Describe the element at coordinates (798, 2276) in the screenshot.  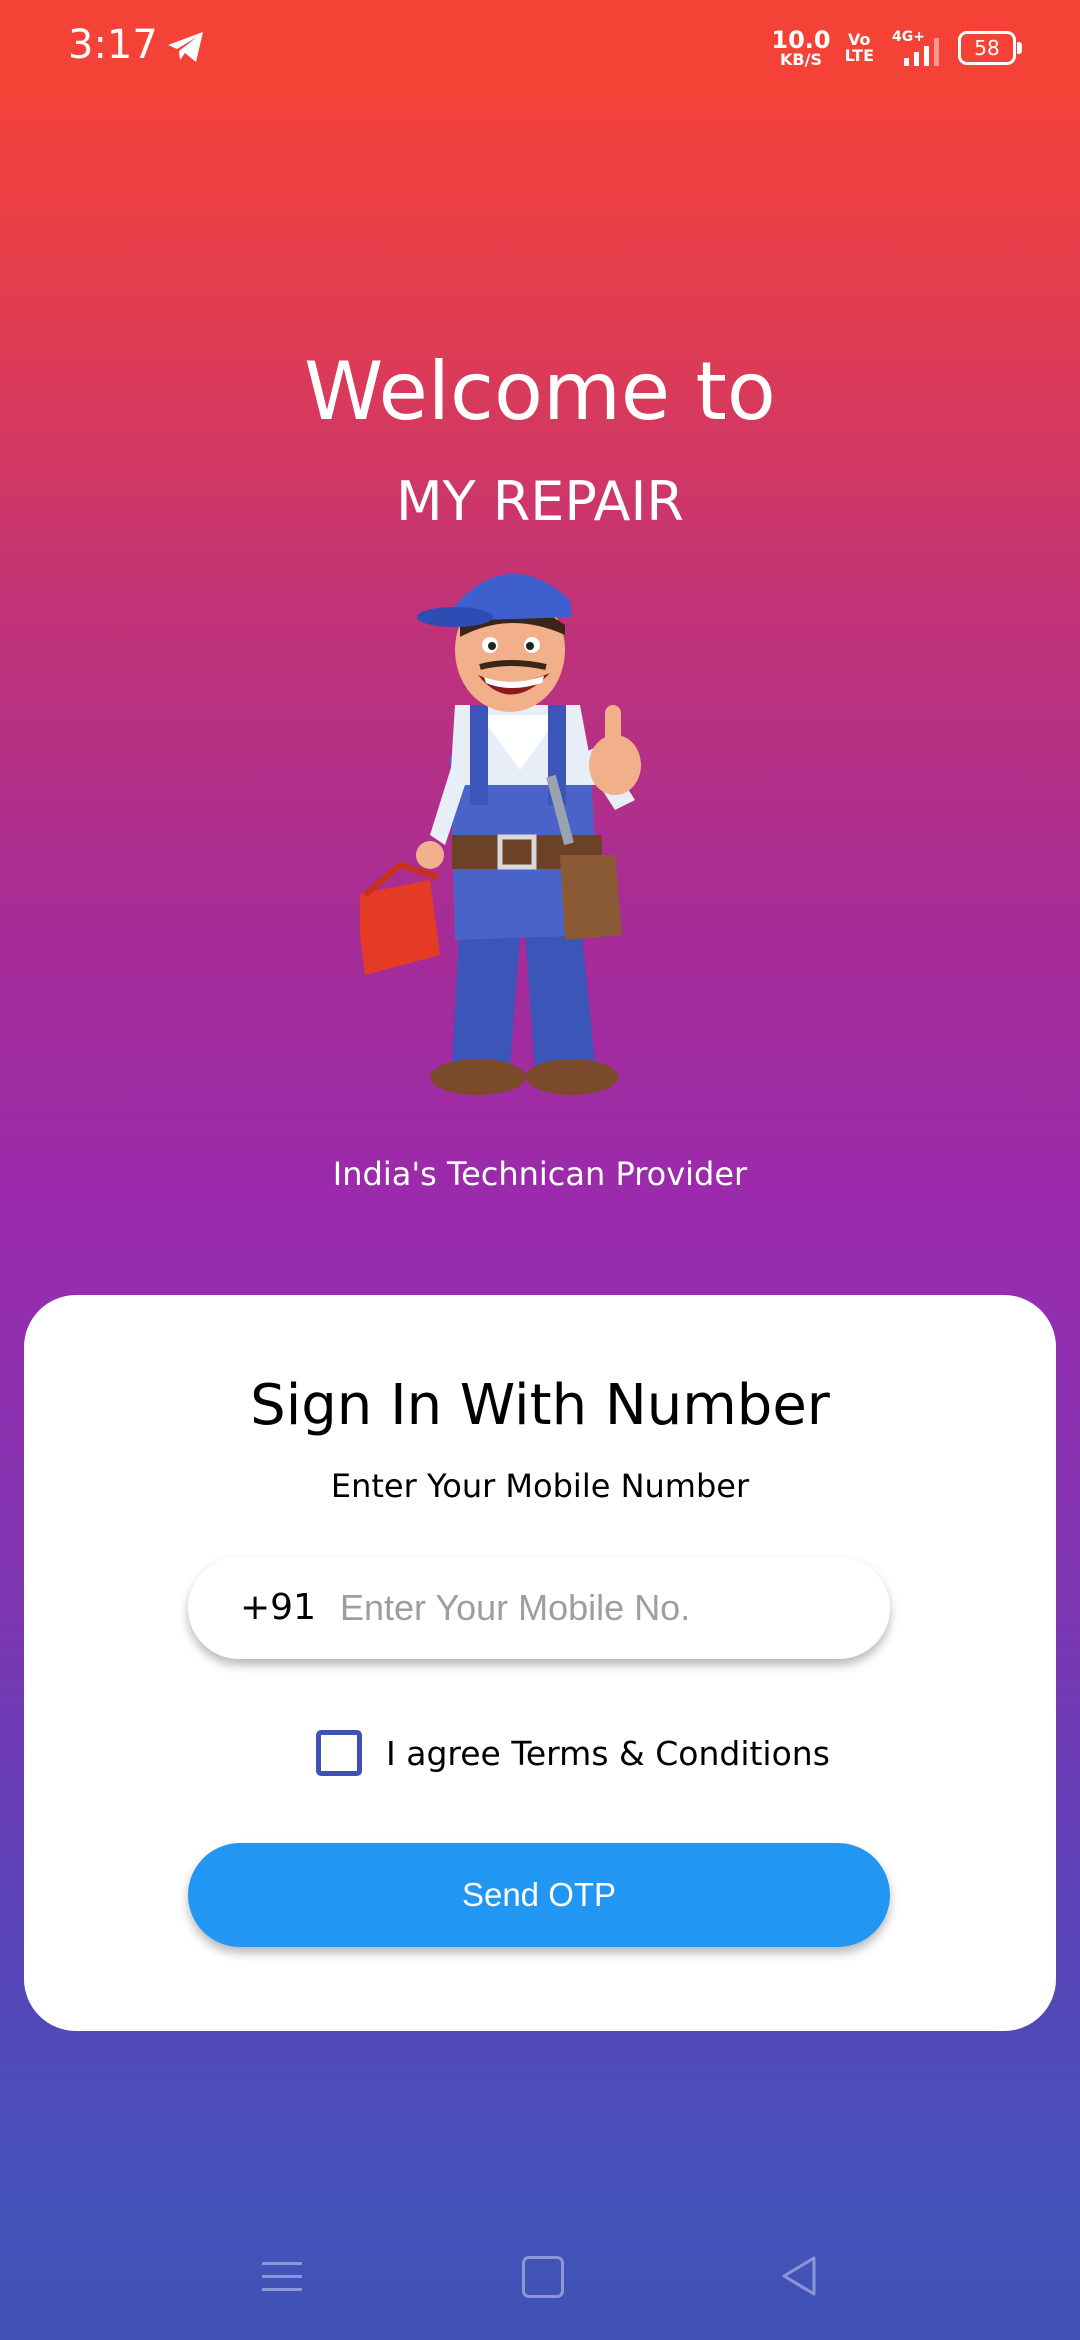
I see `back-icon` at that location.